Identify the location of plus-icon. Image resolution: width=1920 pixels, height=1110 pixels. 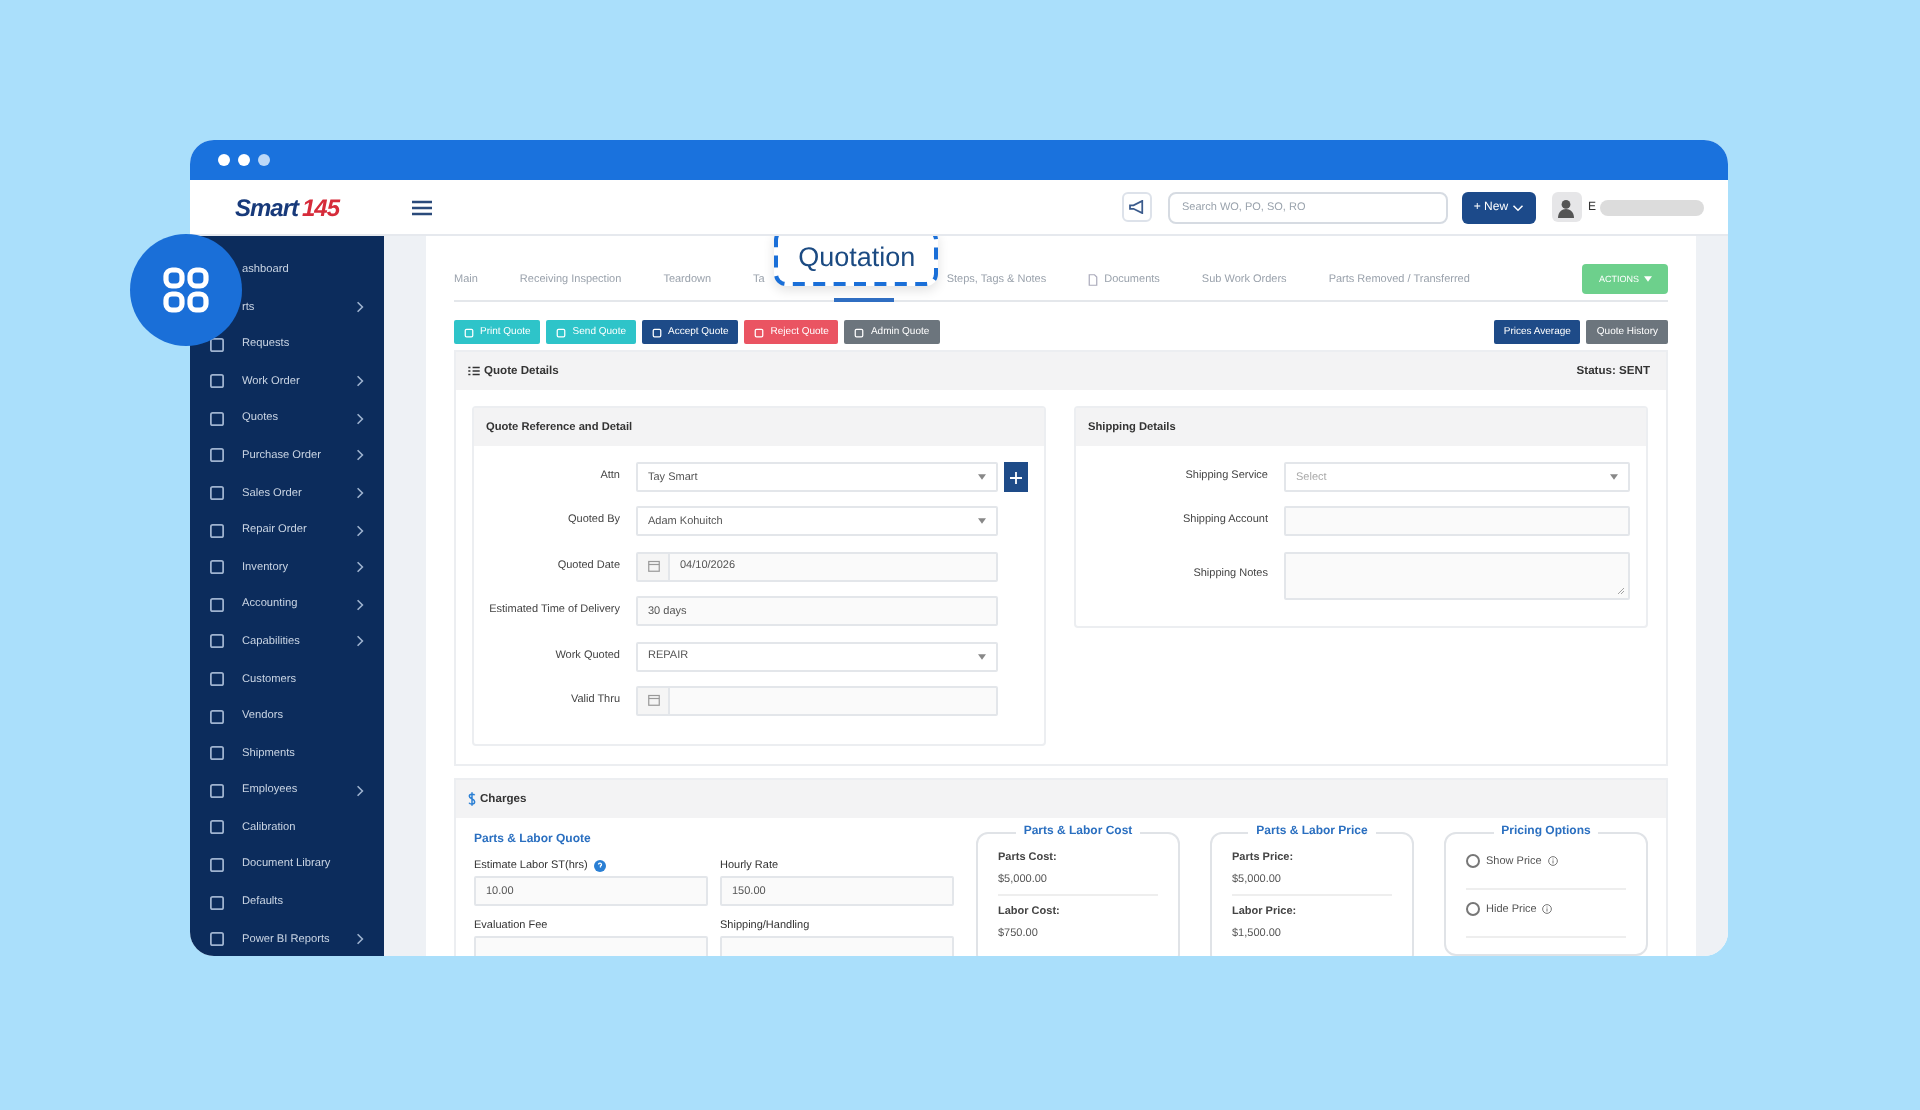
(1016, 477).